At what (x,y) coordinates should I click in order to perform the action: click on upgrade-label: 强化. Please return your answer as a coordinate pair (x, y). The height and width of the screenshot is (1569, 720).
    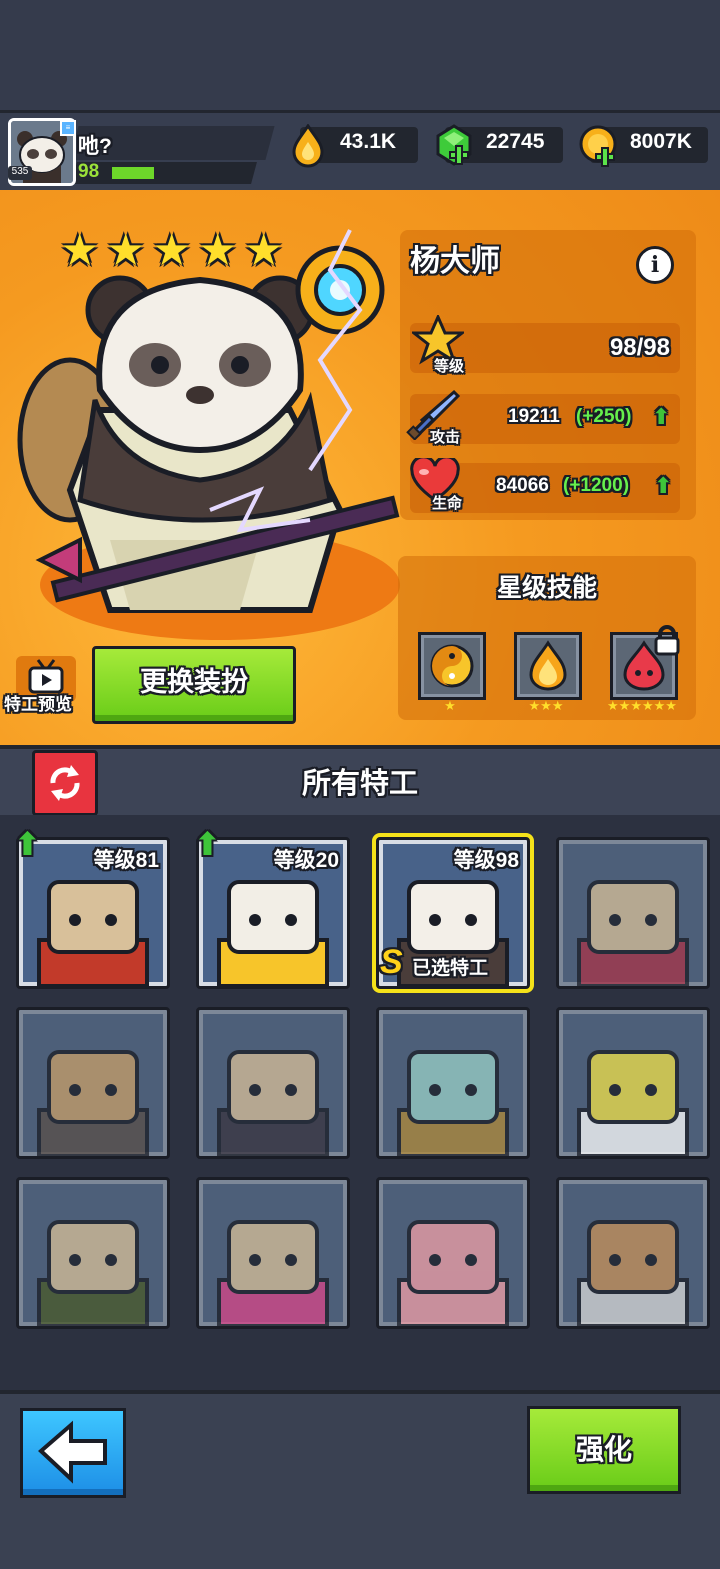
    Looking at the image, I should click on (603, 1449).